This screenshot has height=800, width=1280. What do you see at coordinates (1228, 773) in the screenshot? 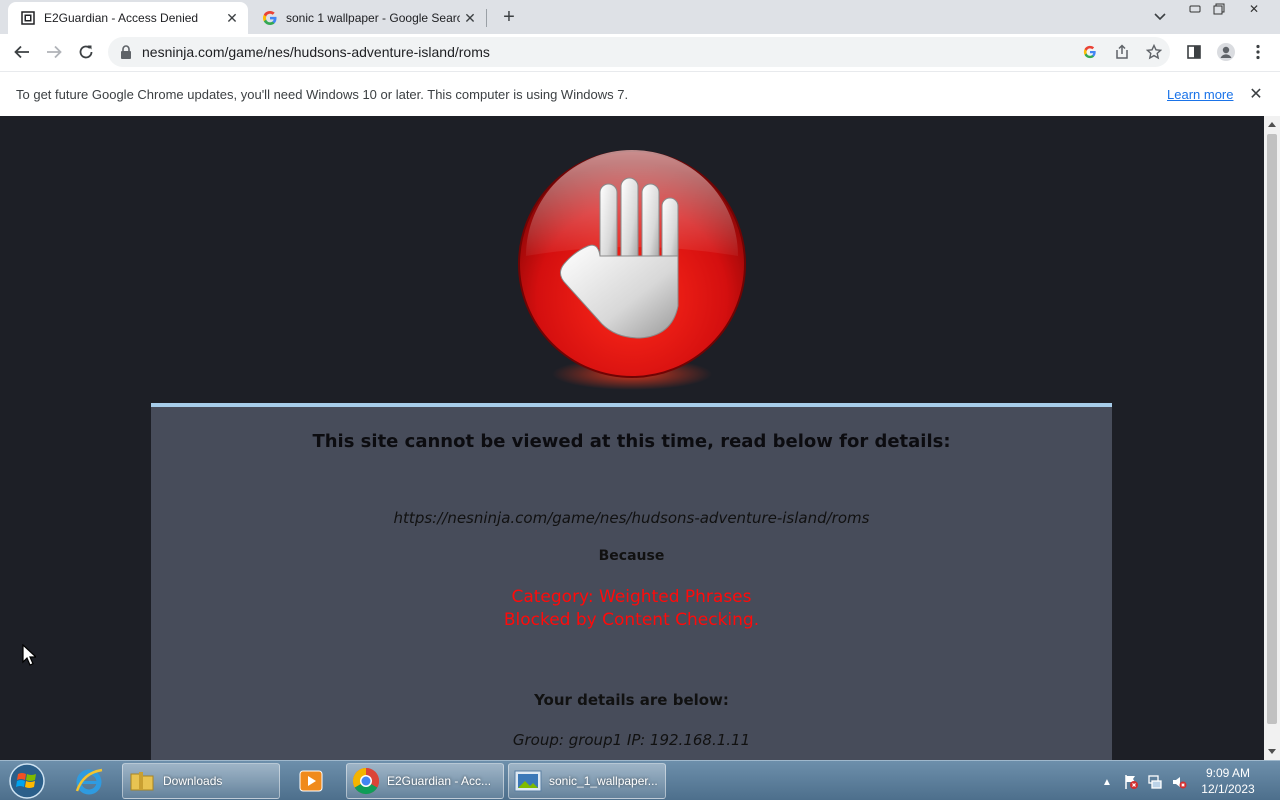
I see `clock-time: 9:09 AM` at bounding box center [1228, 773].